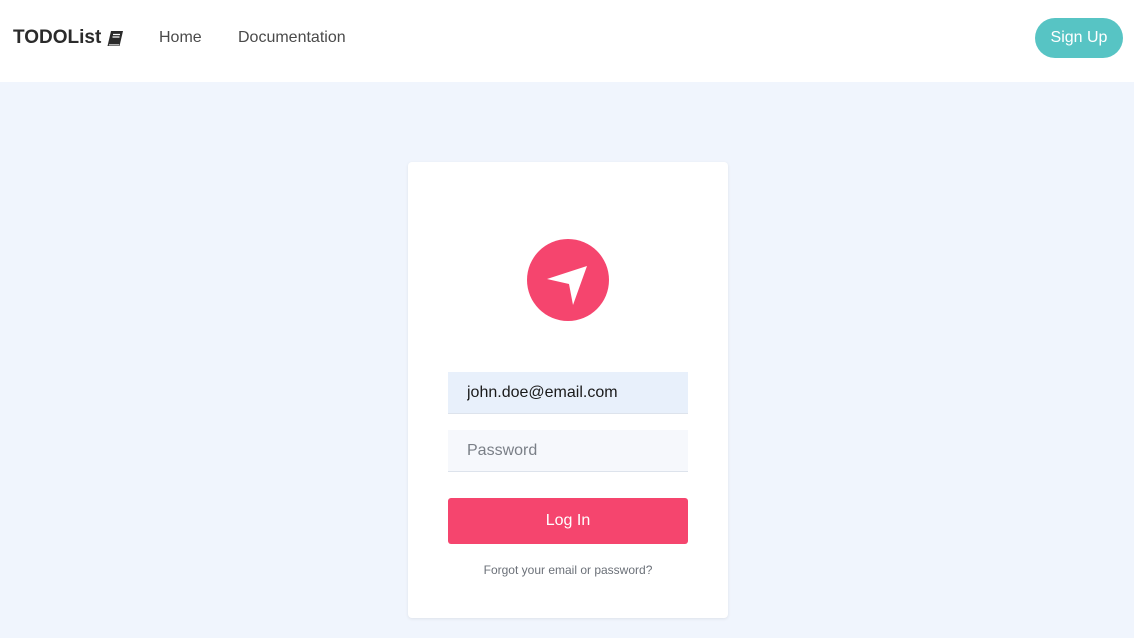 This screenshot has width=1134, height=638. What do you see at coordinates (567, 41) in the screenshot?
I see `navbar: TODOList Home Documentation Sign Up` at bounding box center [567, 41].